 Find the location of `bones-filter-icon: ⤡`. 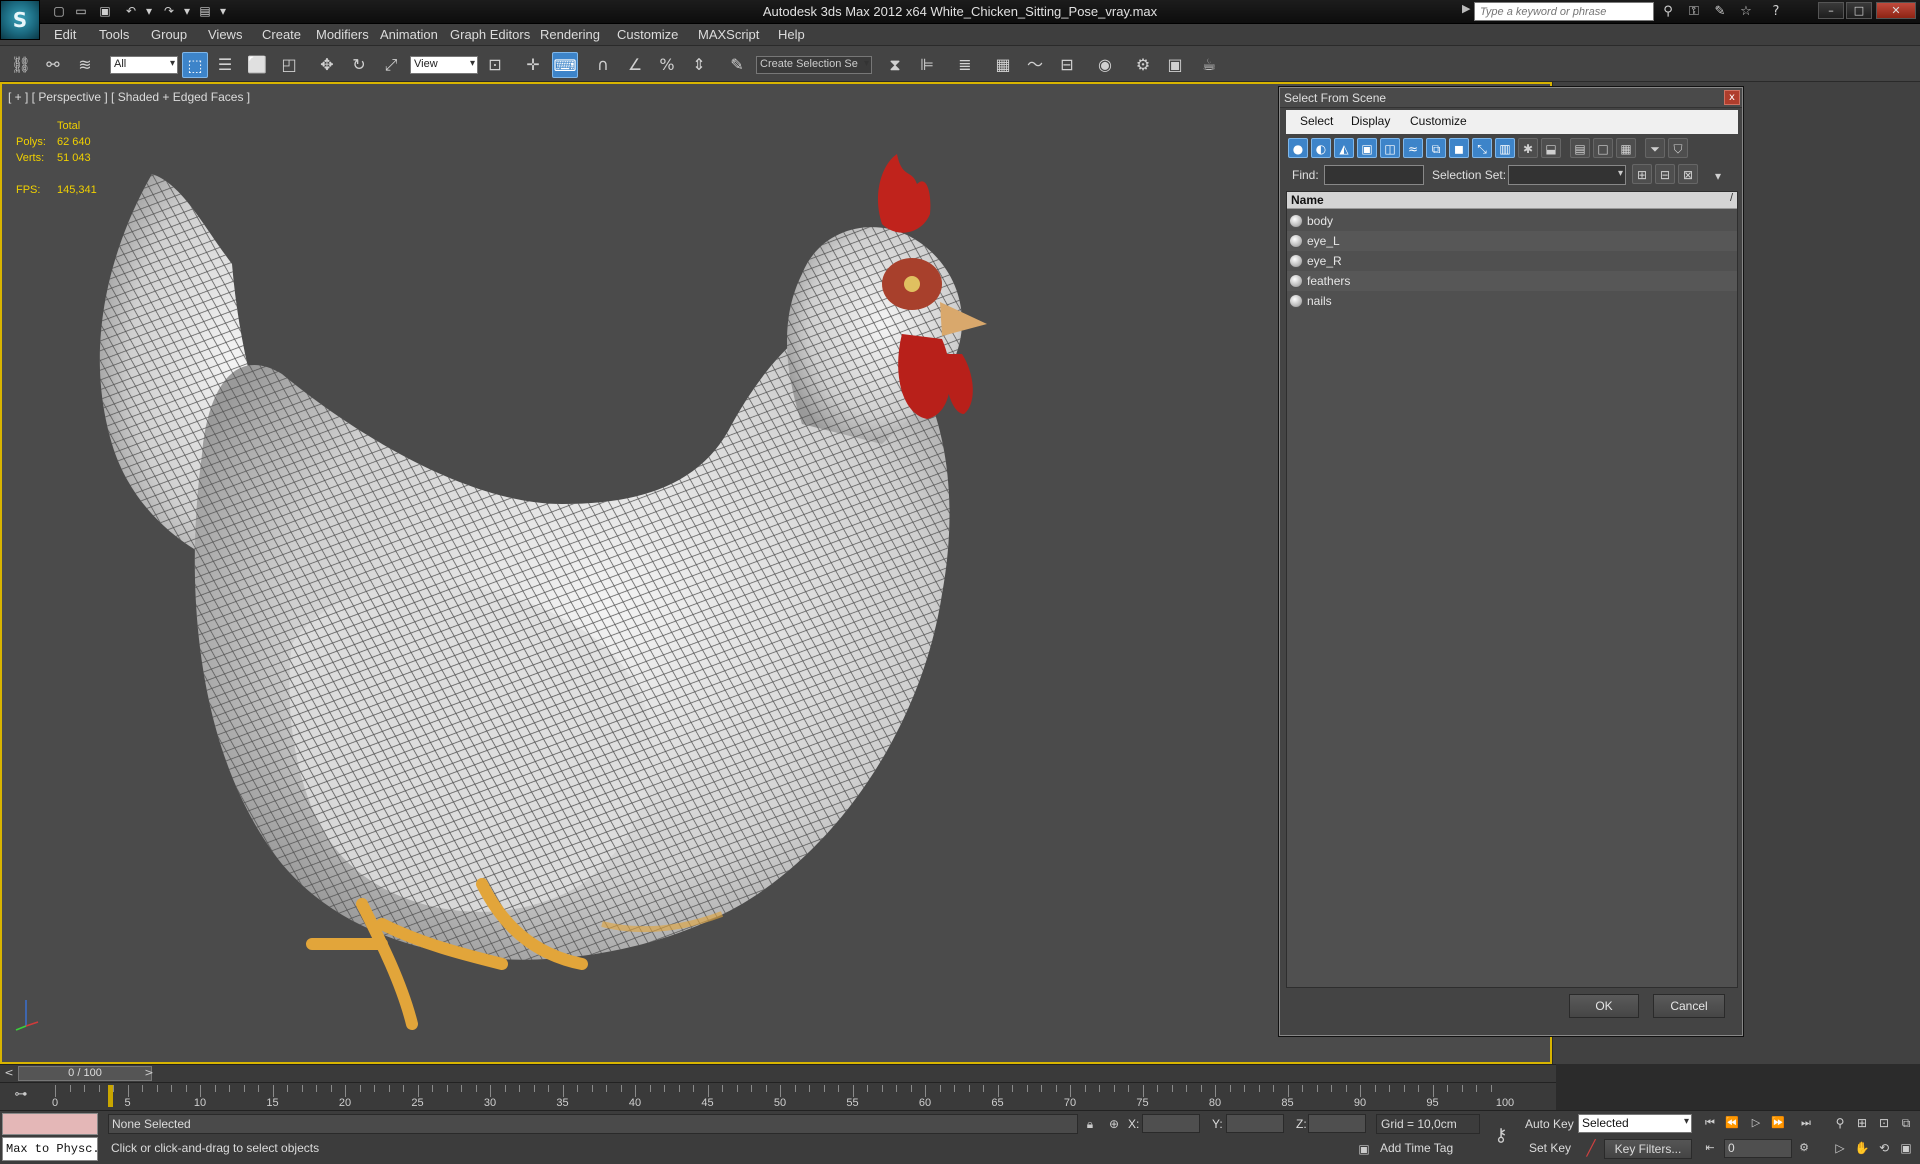

bones-filter-icon: ⤡ is located at coordinates (1482, 148).